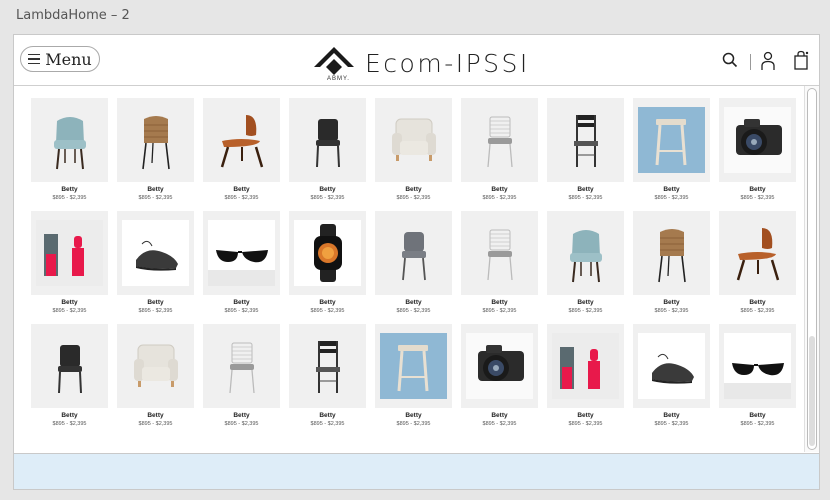 The width and height of the screenshot is (830, 500). What do you see at coordinates (812, 391) in the screenshot?
I see `scrollbar-thumb` at bounding box center [812, 391].